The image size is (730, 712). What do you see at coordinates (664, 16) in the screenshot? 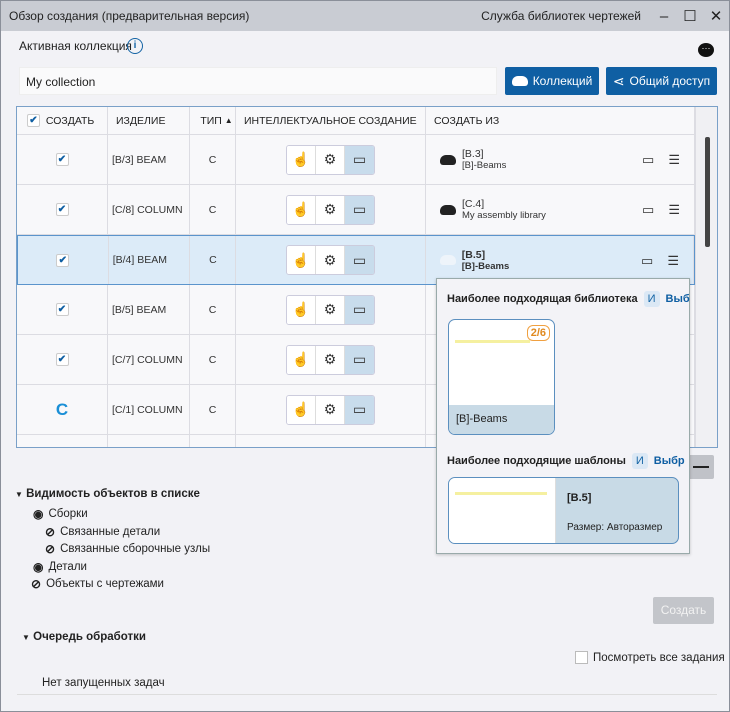
I see `minimize-button: –` at bounding box center [664, 16].